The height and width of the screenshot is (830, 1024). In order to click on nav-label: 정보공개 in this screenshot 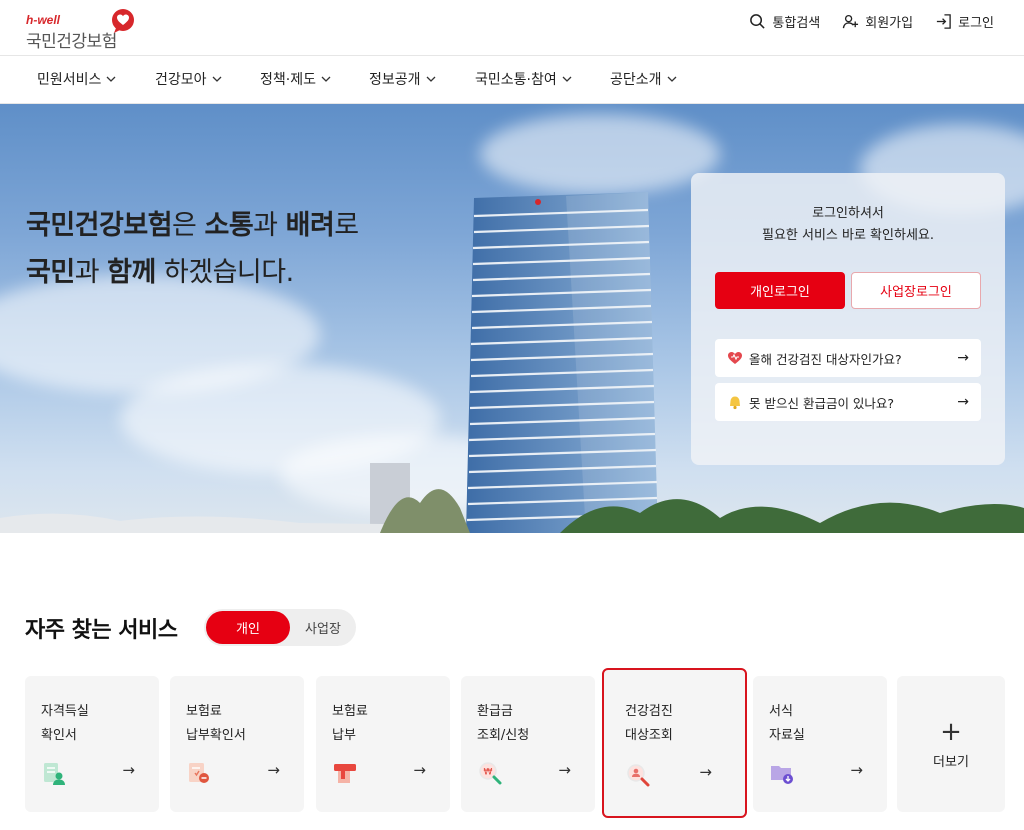, I will do `click(395, 80)`.